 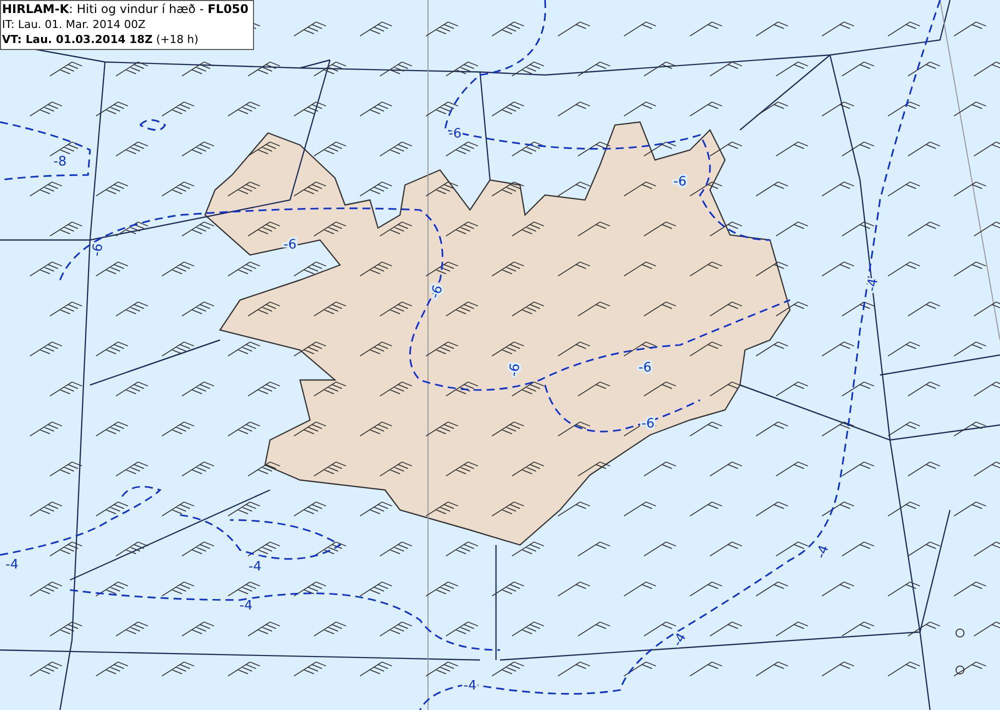 What do you see at coordinates (74, 24) in the screenshot?
I see `title-text: IT: Lau. 01. Mar. 2014 00Z` at bounding box center [74, 24].